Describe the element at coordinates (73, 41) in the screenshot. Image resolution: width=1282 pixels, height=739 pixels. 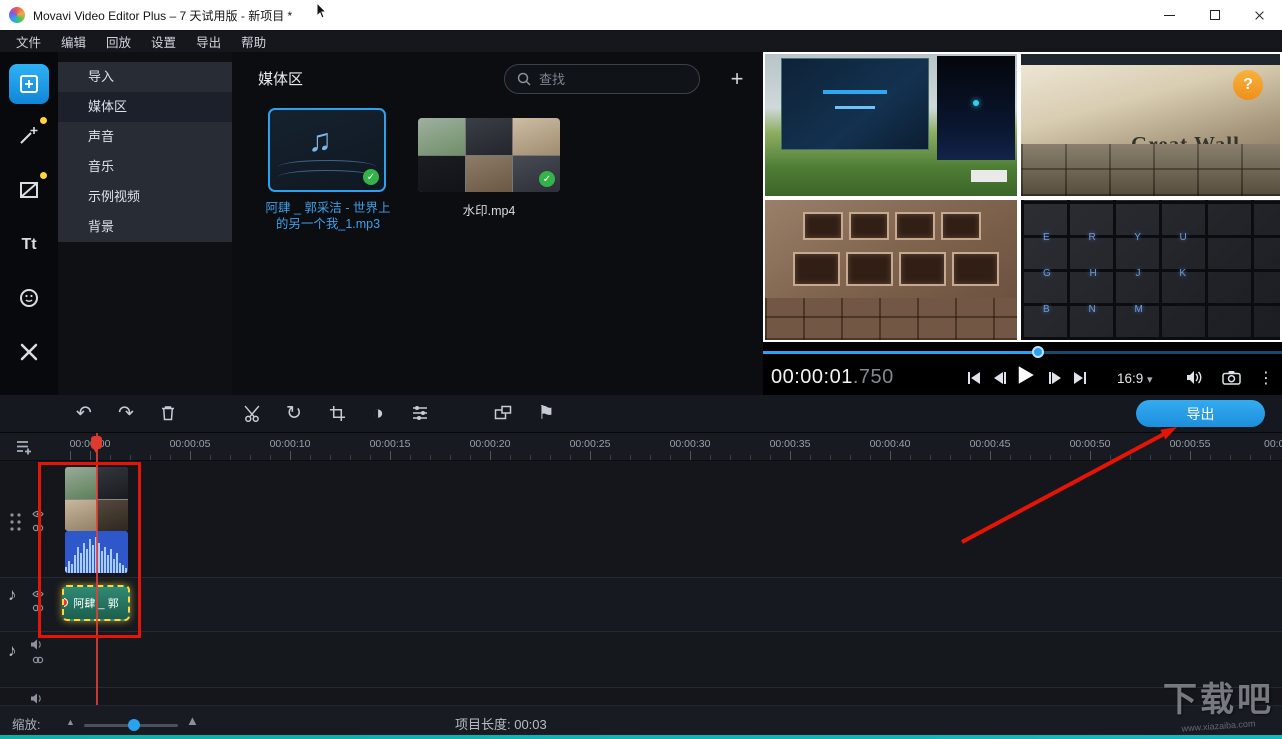
I see `menu-edit: 编辑` at that location.